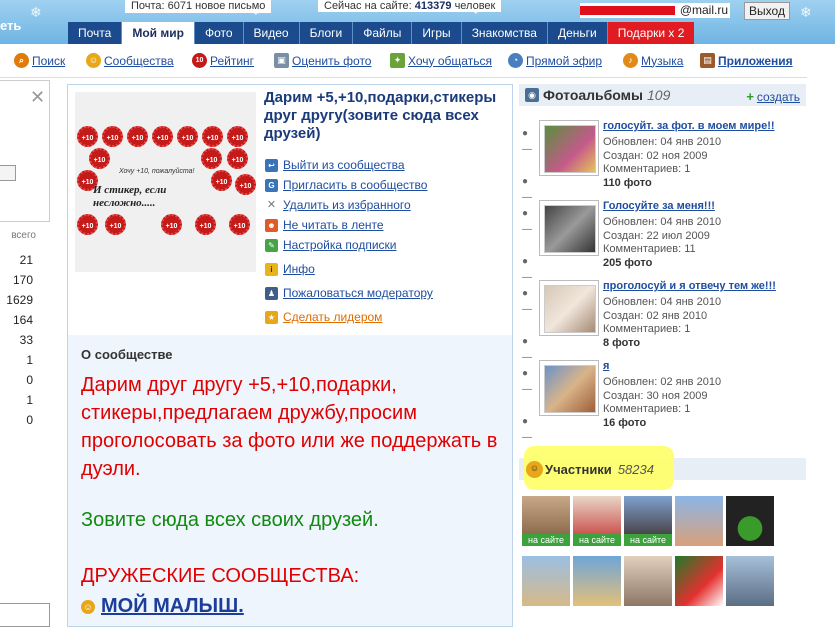  What do you see at coordinates (37, 97) in the screenshot?
I see `close-icon: ✕` at bounding box center [37, 97].